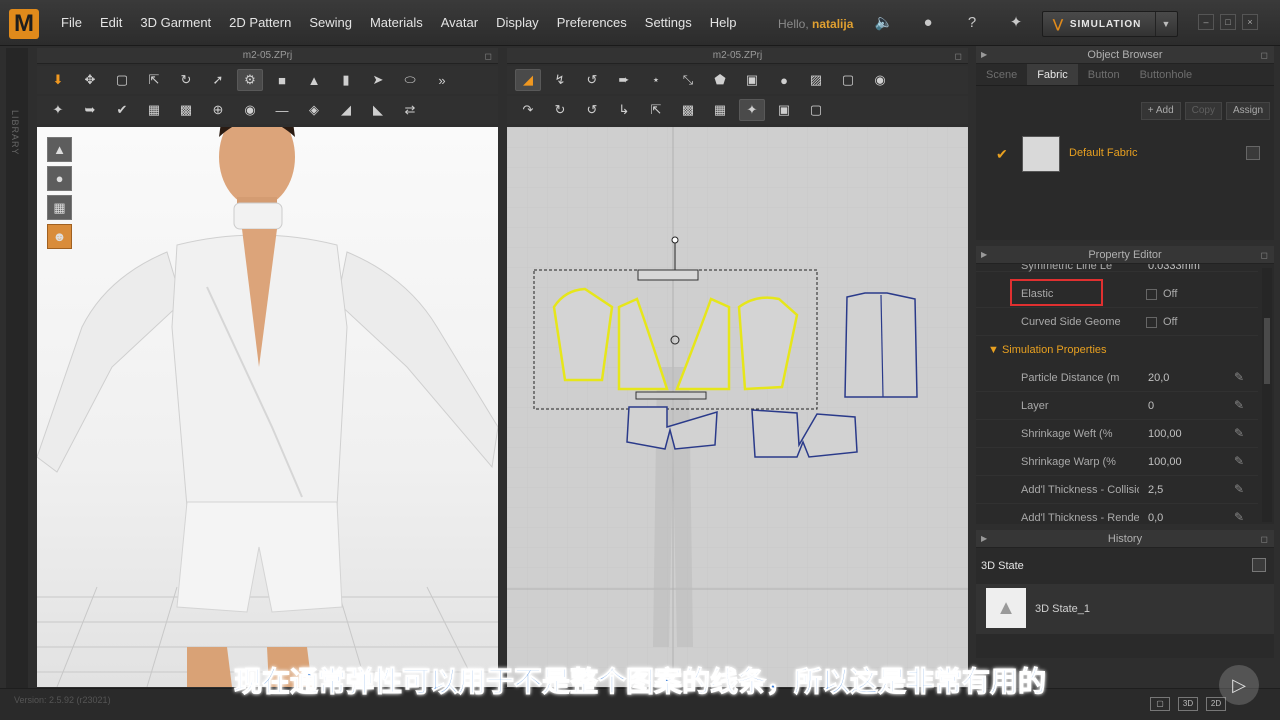 This screenshot has height=720, width=1280. What do you see at coordinates (90, 80) in the screenshot?
I see `move-icon: ✥` at bounding box center [90, 80].